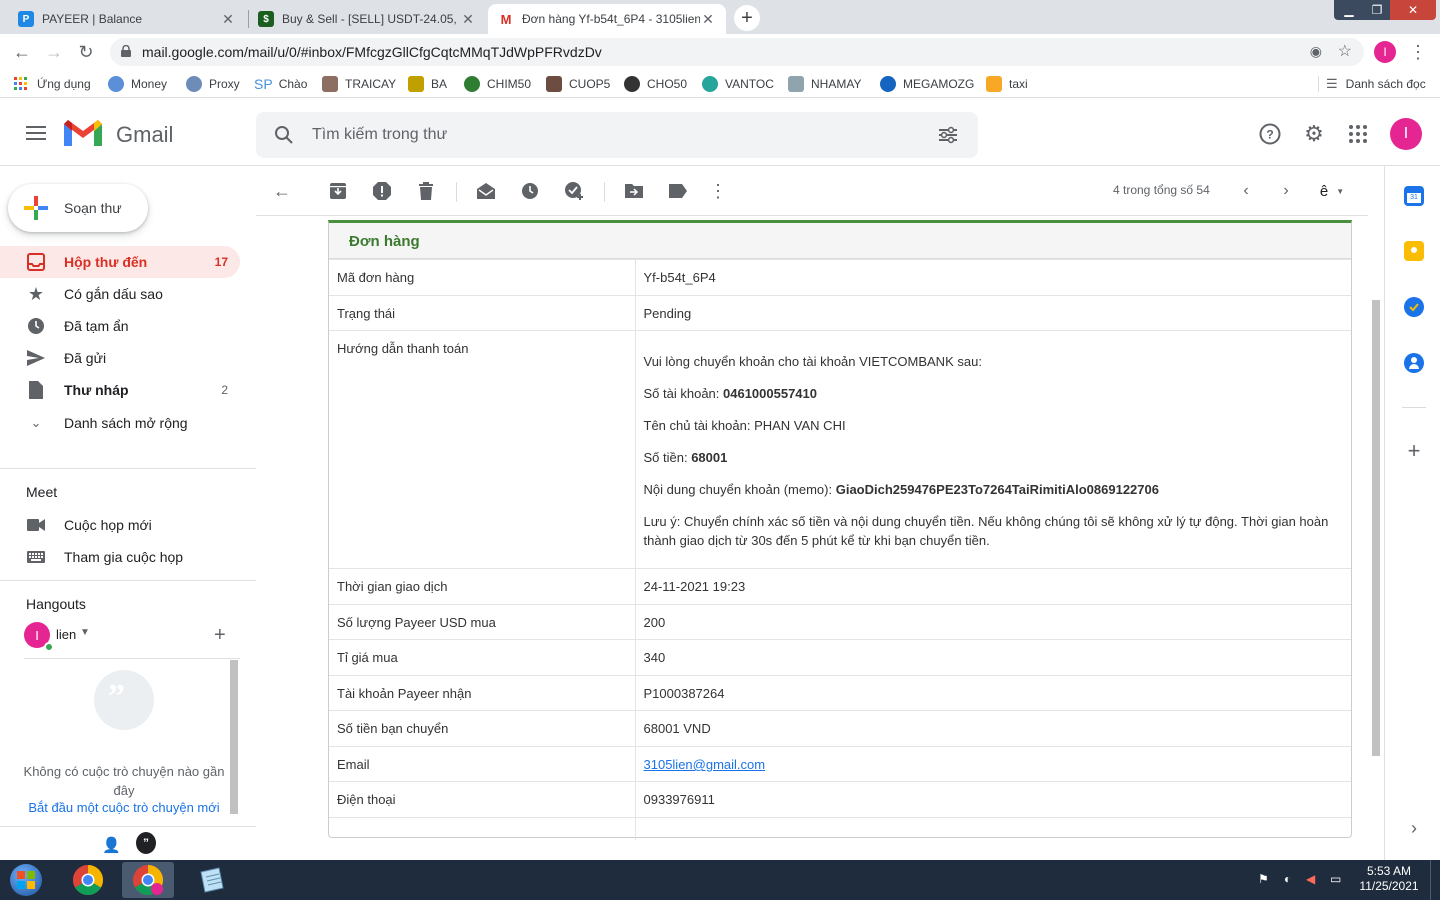 The height and width of the screenshot is (900, 1440). Describe the element at coordinates (530, 191) in the screenshot. I see `snooze-clock-icon` at that location.